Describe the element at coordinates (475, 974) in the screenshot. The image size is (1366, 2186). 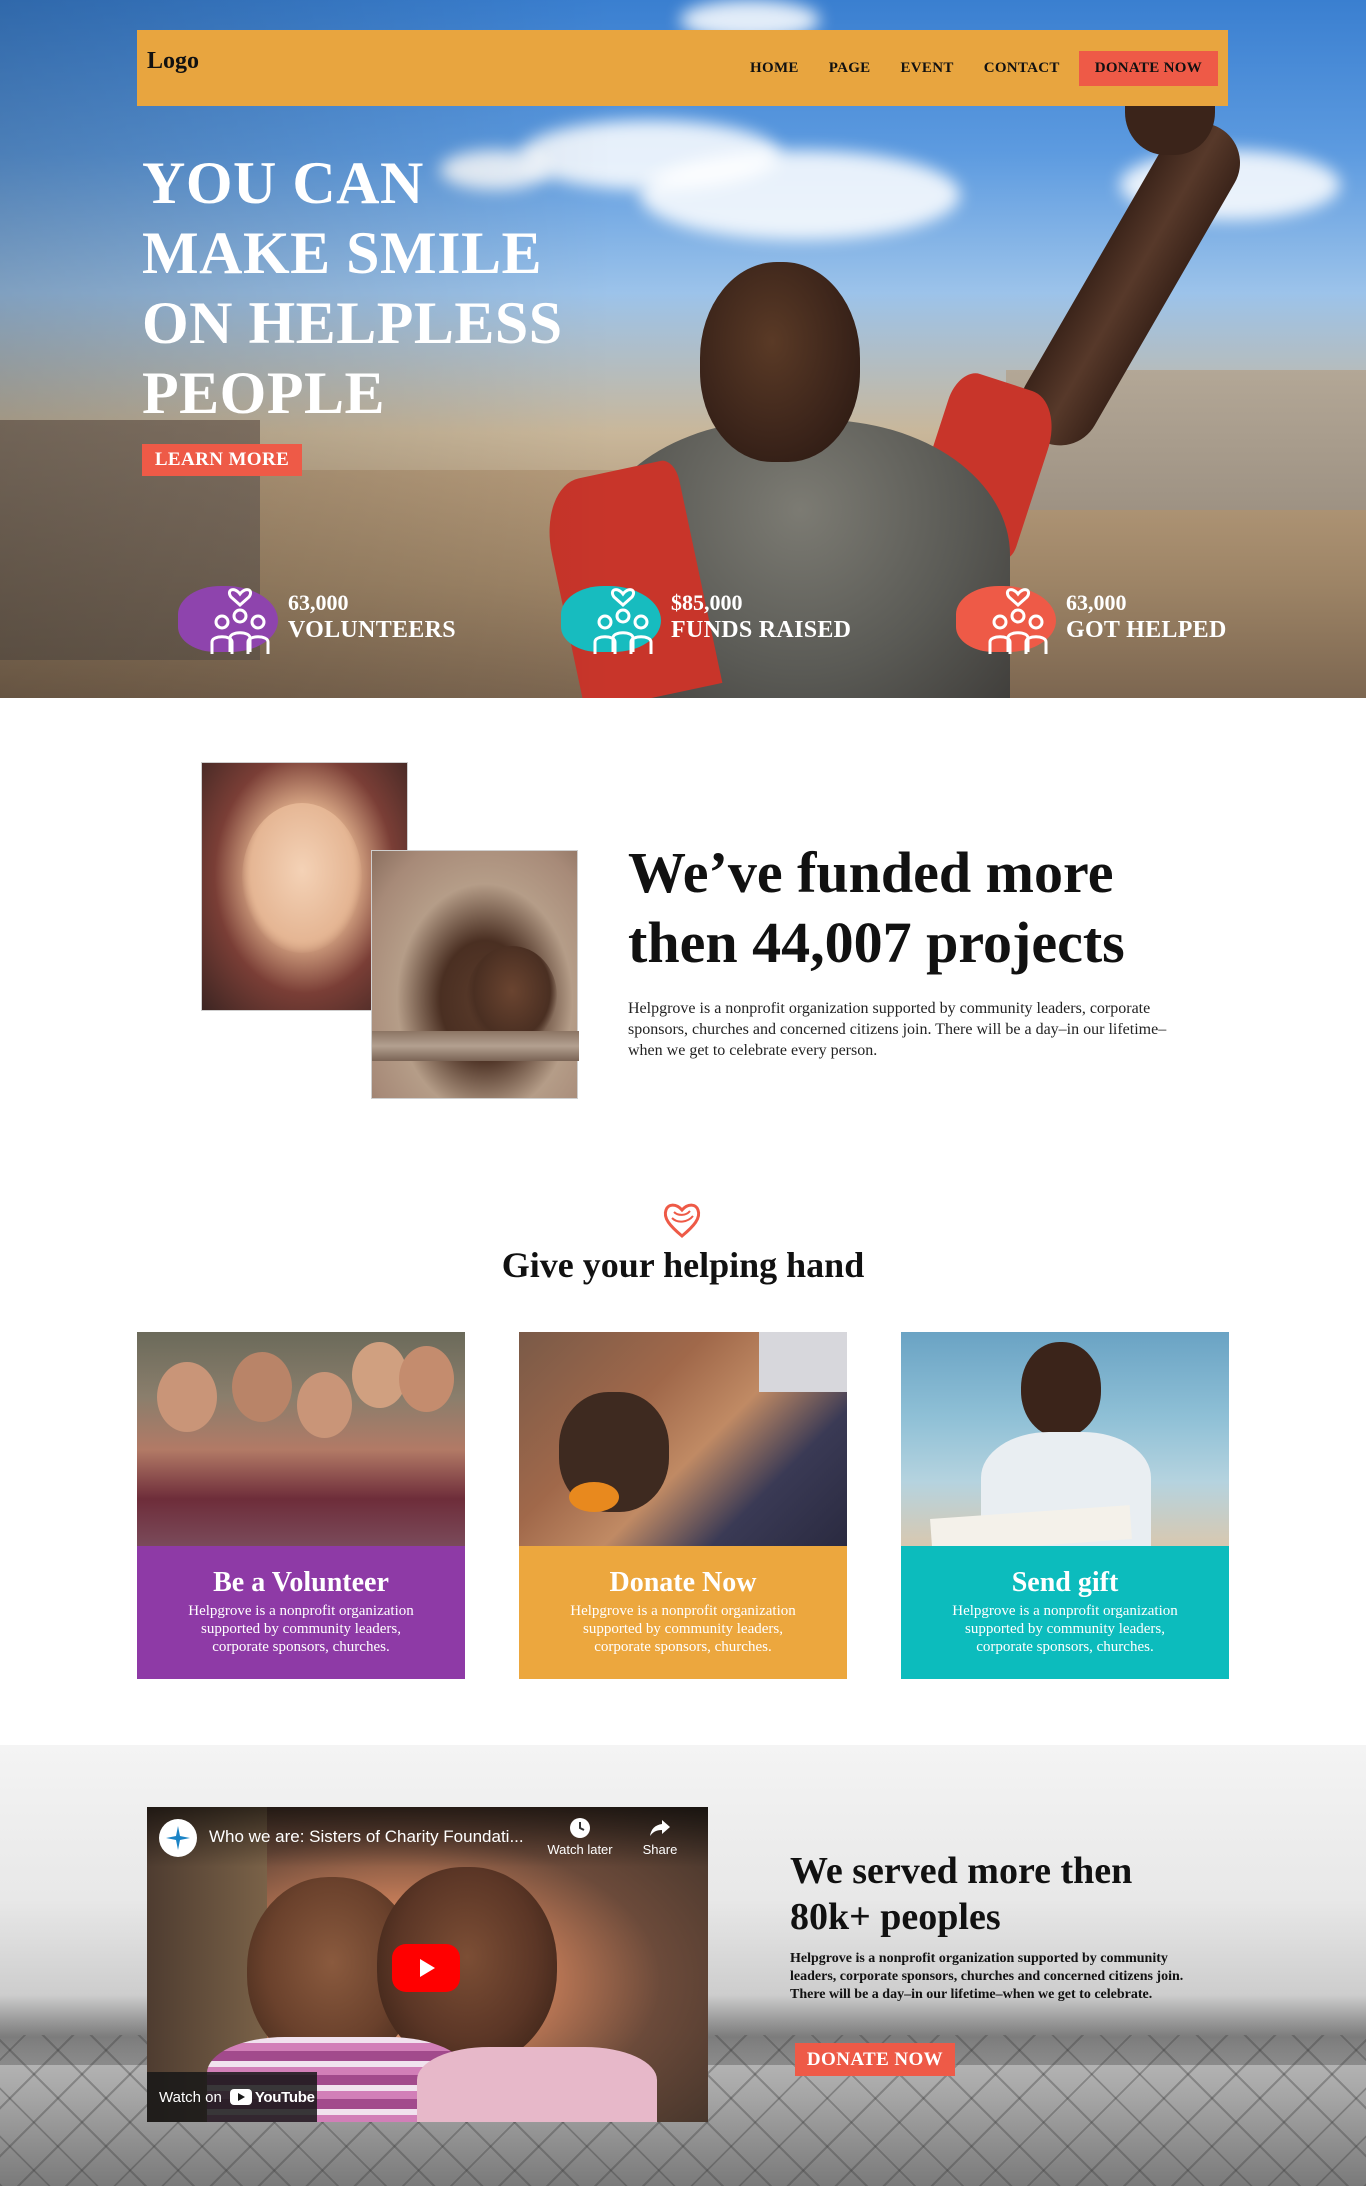
I see `boy-portrait-photo` at that location.